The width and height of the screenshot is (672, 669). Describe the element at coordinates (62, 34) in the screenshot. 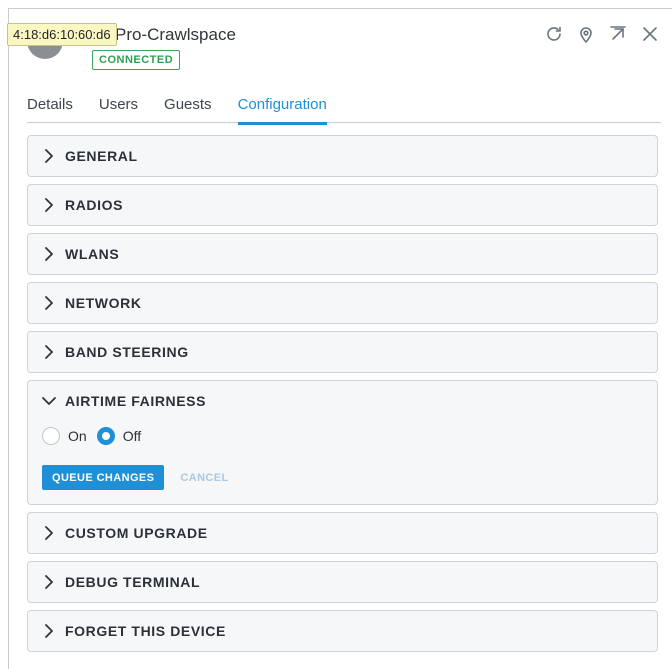

I see `mac-address-tooltip: 4:18:d6:10:60:d6` at that location.